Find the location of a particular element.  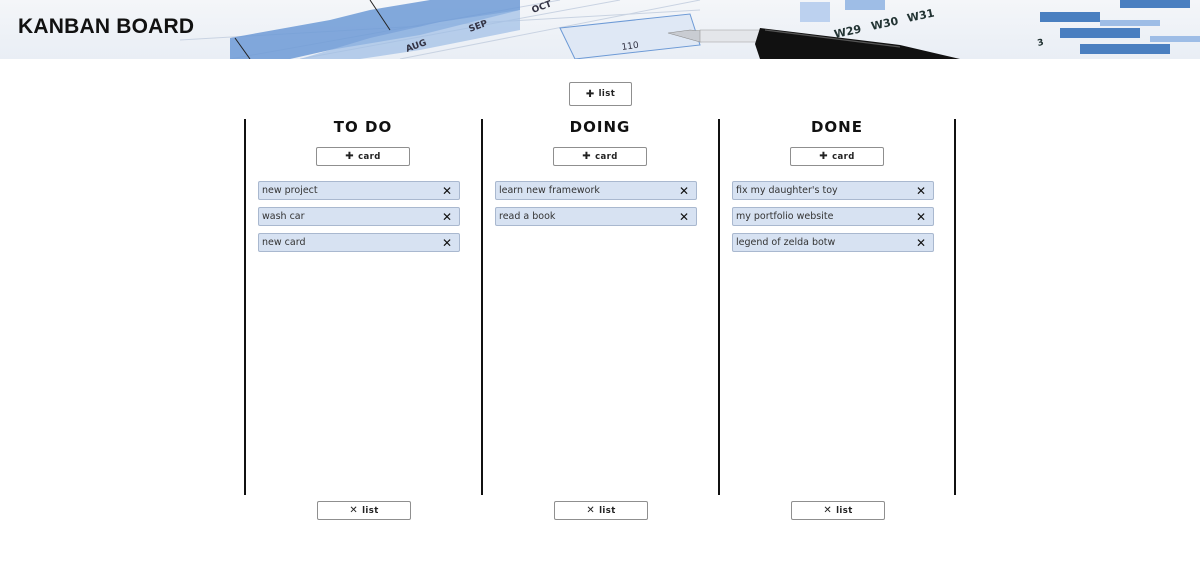

svg-text: OCT is located at coordinates (542, 8).